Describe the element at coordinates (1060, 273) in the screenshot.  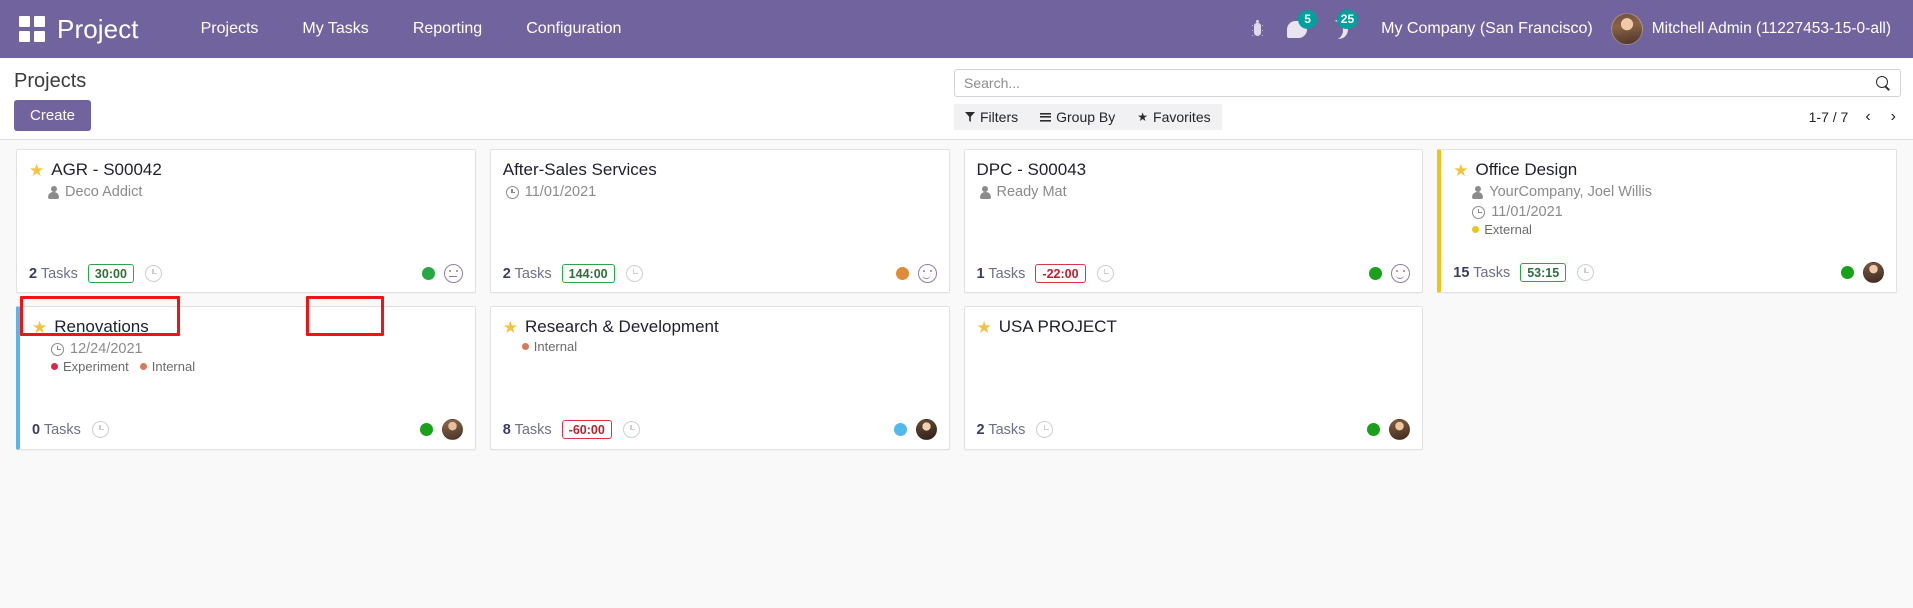
I see `time-badge: -22:00` at that location.